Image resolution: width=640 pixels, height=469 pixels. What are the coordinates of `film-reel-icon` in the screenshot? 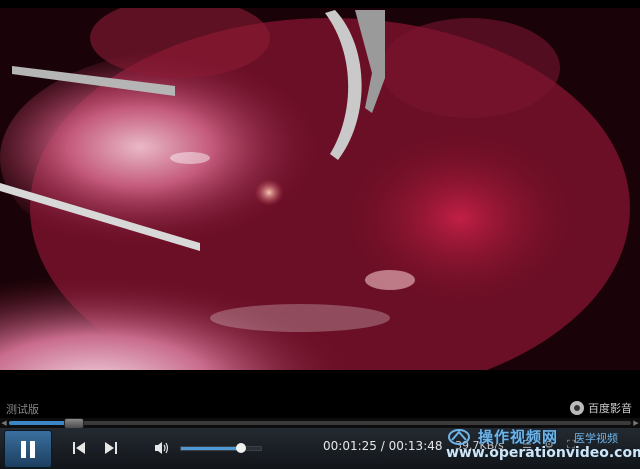 It's located at (577, 408).